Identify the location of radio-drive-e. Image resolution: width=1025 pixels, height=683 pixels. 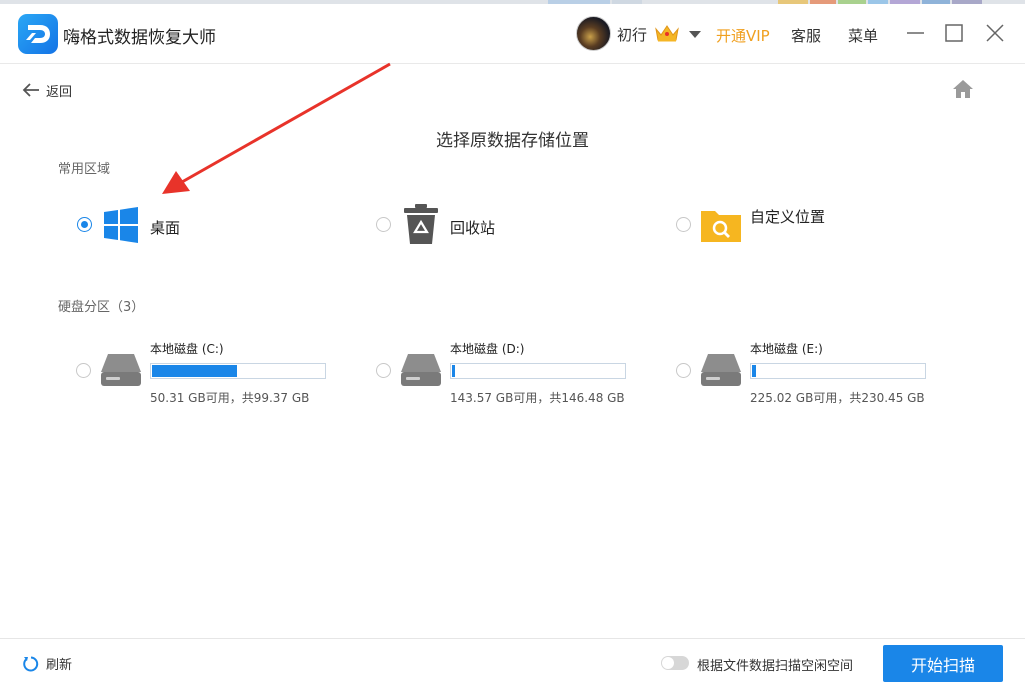
(683, 370).